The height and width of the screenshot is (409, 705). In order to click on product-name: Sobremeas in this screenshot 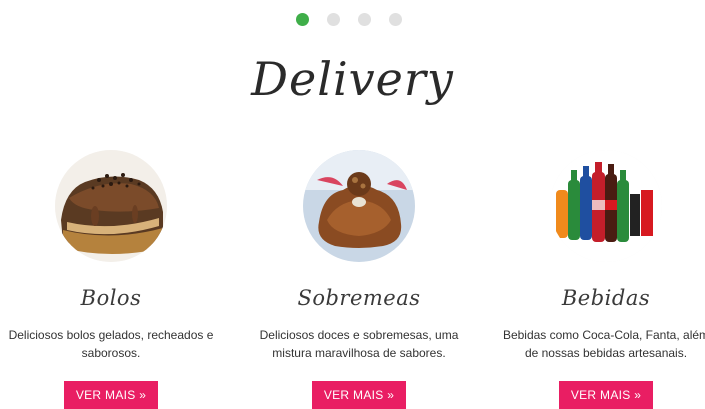, I will do `click(359, 298)`.